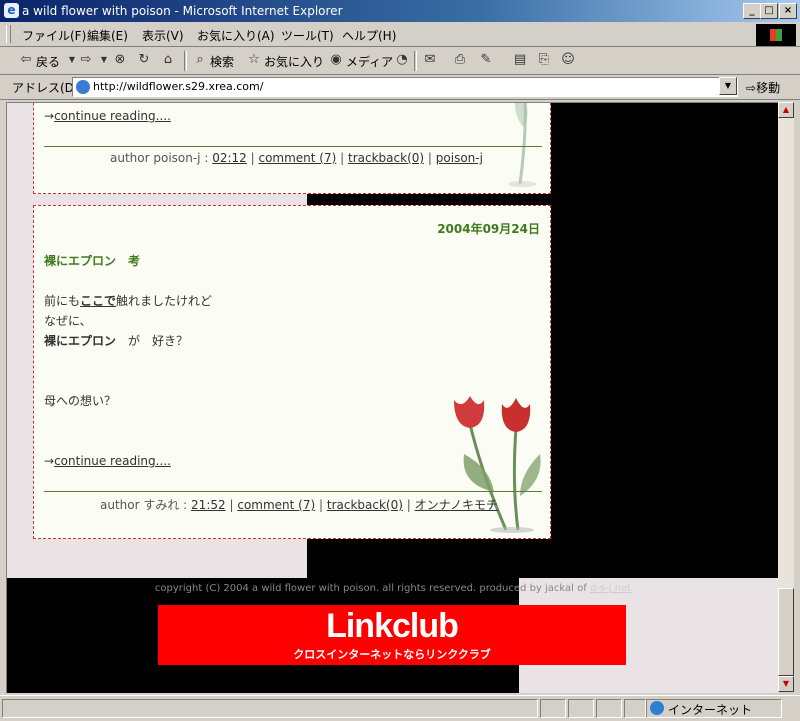 Image resolution: width=800 pixels, height=721 pixels. Describe the element at coordinates (710, 710) in the screenshot. I see `zone-text: インターネット` at that location.